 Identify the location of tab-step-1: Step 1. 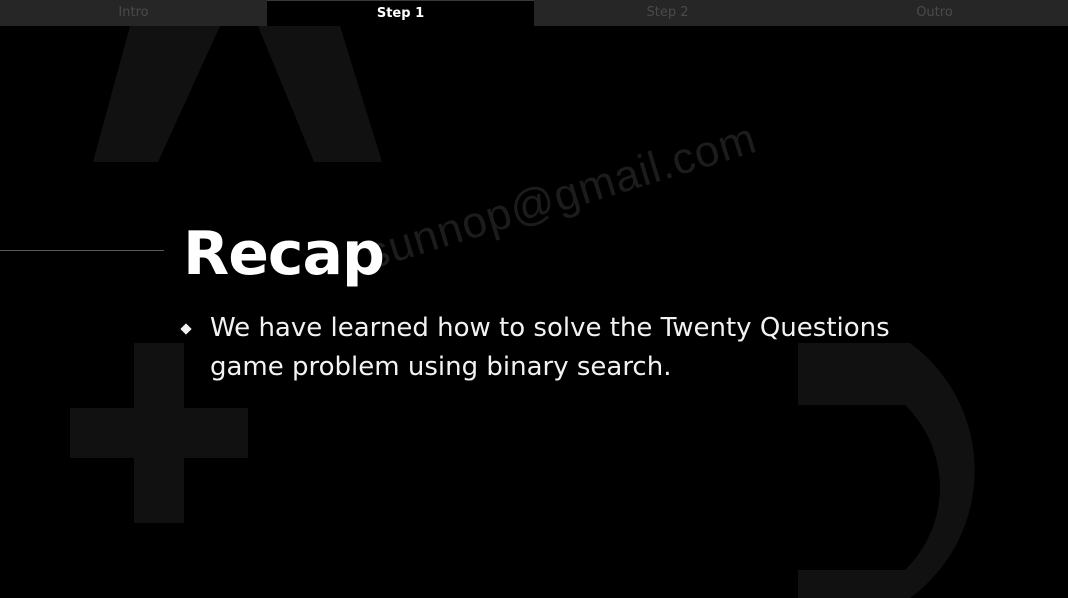
(400, 13).